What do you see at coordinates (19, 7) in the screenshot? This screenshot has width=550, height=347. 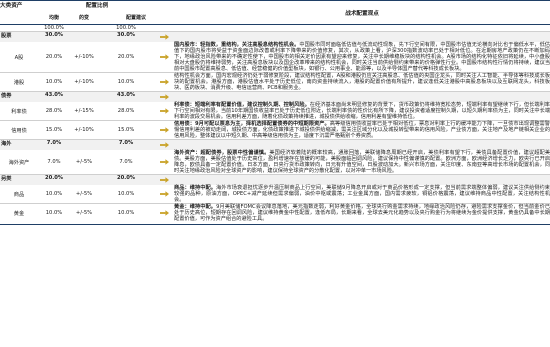 I see `header-asset-class: 大类资产` at bounding box center [19, 7].